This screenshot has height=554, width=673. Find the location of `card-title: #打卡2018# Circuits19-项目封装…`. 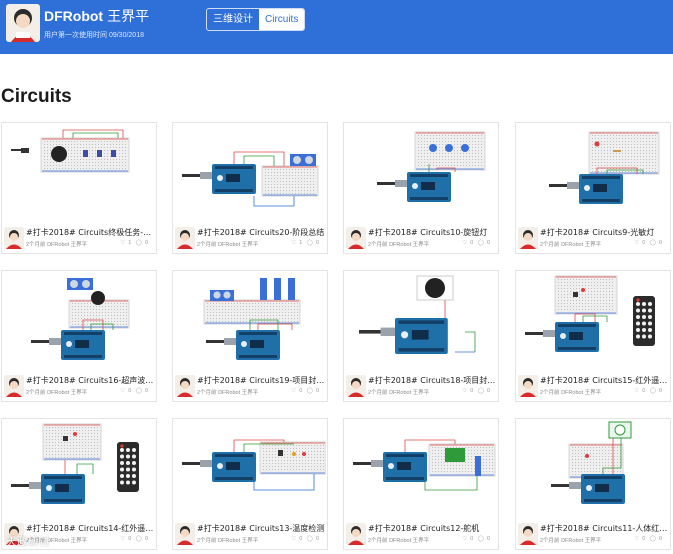

card-title: #打卡2018# Circuits19-项目封装… is located at coordinates (261, 380).